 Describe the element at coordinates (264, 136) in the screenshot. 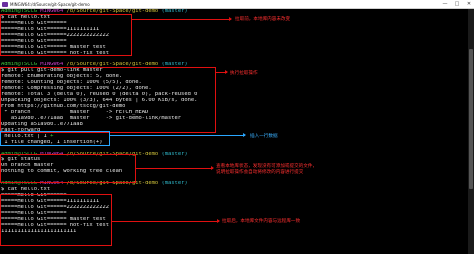

I see `annotation-insertion: 插入一行数据` at that location.